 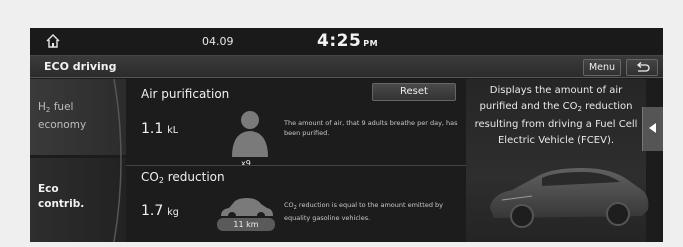 I want to click on person-icon, so click(x=250, y=134).